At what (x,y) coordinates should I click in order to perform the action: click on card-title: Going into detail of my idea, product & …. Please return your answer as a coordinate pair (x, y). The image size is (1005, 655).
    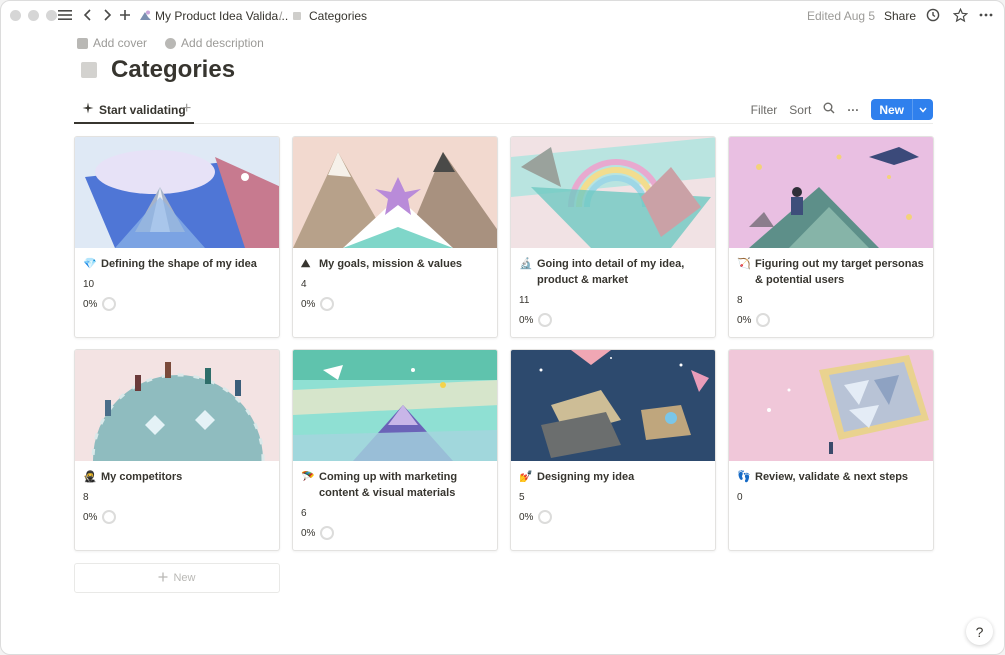
    Looking at the image, I should click on (611, 272).